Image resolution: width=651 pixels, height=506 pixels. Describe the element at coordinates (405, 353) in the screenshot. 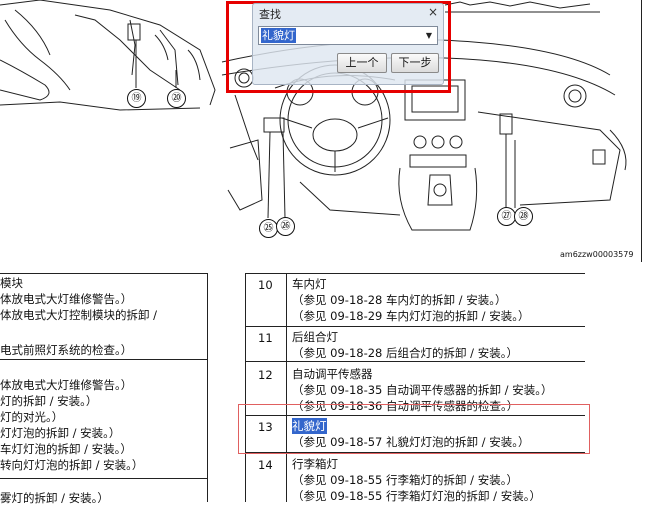

I see `row-reference: （参见 09-18-28 后组合灯的拆卸 / 安装。）` at that location.